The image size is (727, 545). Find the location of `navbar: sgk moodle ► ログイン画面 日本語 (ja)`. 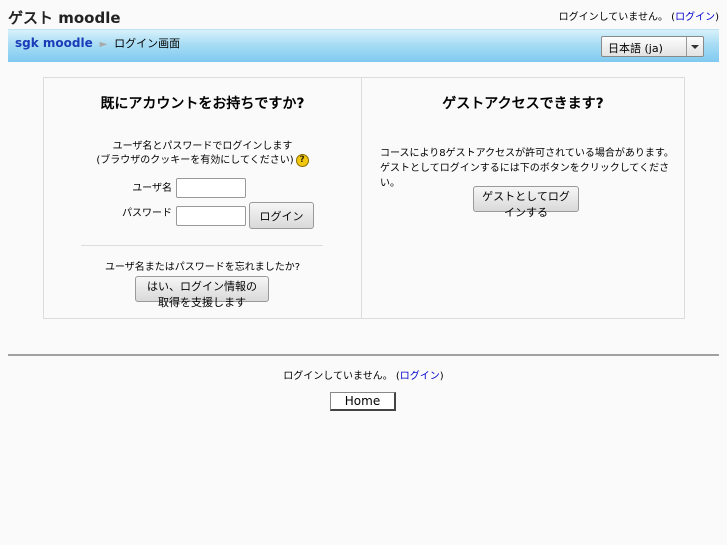

navbar: sgk moodle ► ログイン画面 日本語 (ja) is located at coordinates (363, 45).